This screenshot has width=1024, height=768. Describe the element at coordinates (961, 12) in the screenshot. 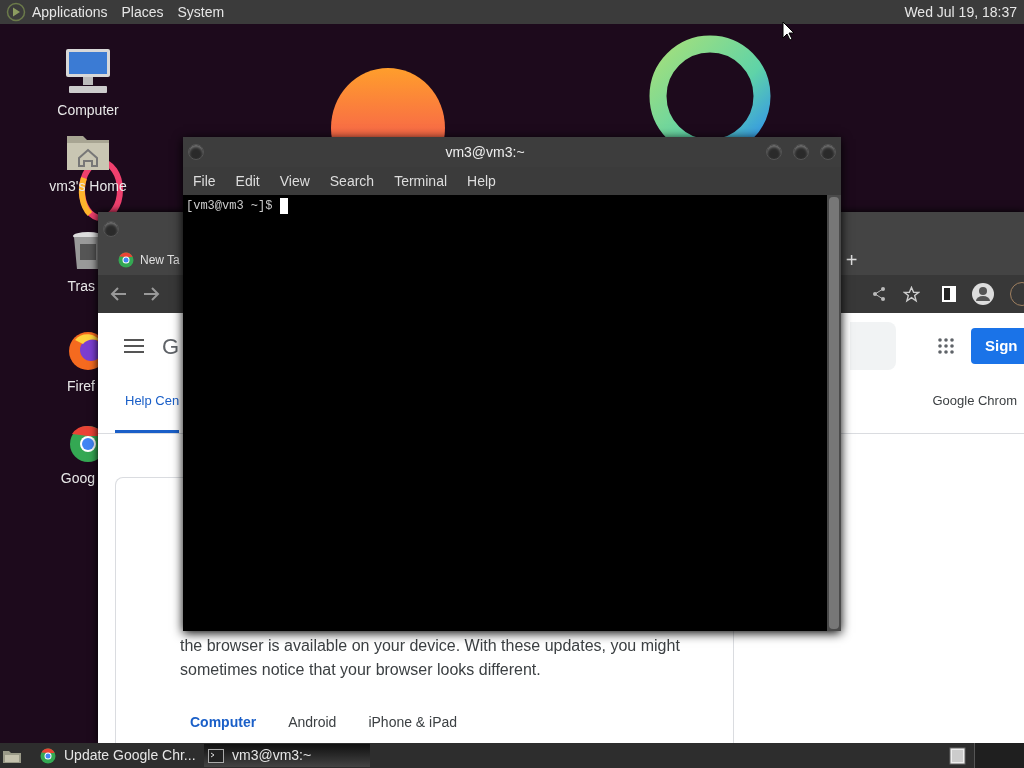

I see `panel-clock: Wed Jul 19, 18:37` at that location.